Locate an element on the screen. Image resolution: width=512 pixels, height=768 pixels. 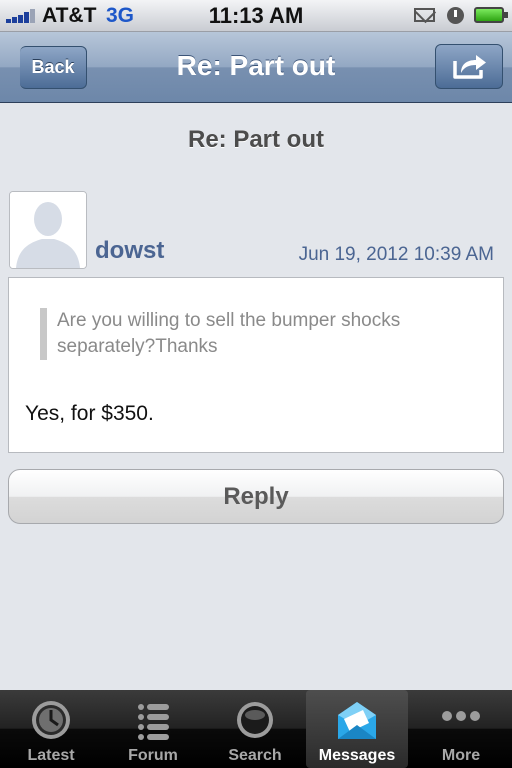
clock: 11:13 AM is located at coordinates (256, 15).